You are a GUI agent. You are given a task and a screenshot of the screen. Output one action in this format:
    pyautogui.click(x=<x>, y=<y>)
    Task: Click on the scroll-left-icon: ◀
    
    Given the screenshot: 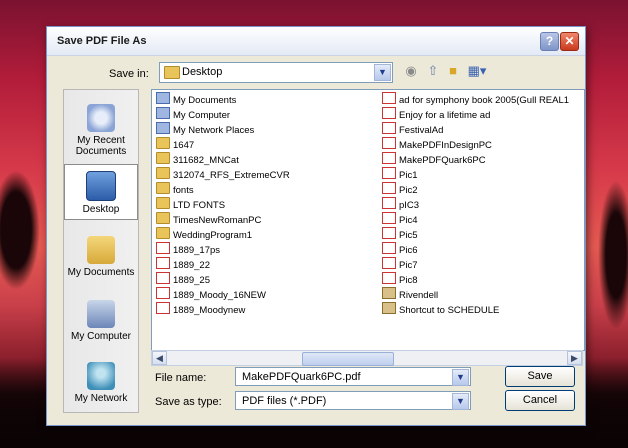 What is the action you would take?
    pyautogui.click(x=159, y=358)
    